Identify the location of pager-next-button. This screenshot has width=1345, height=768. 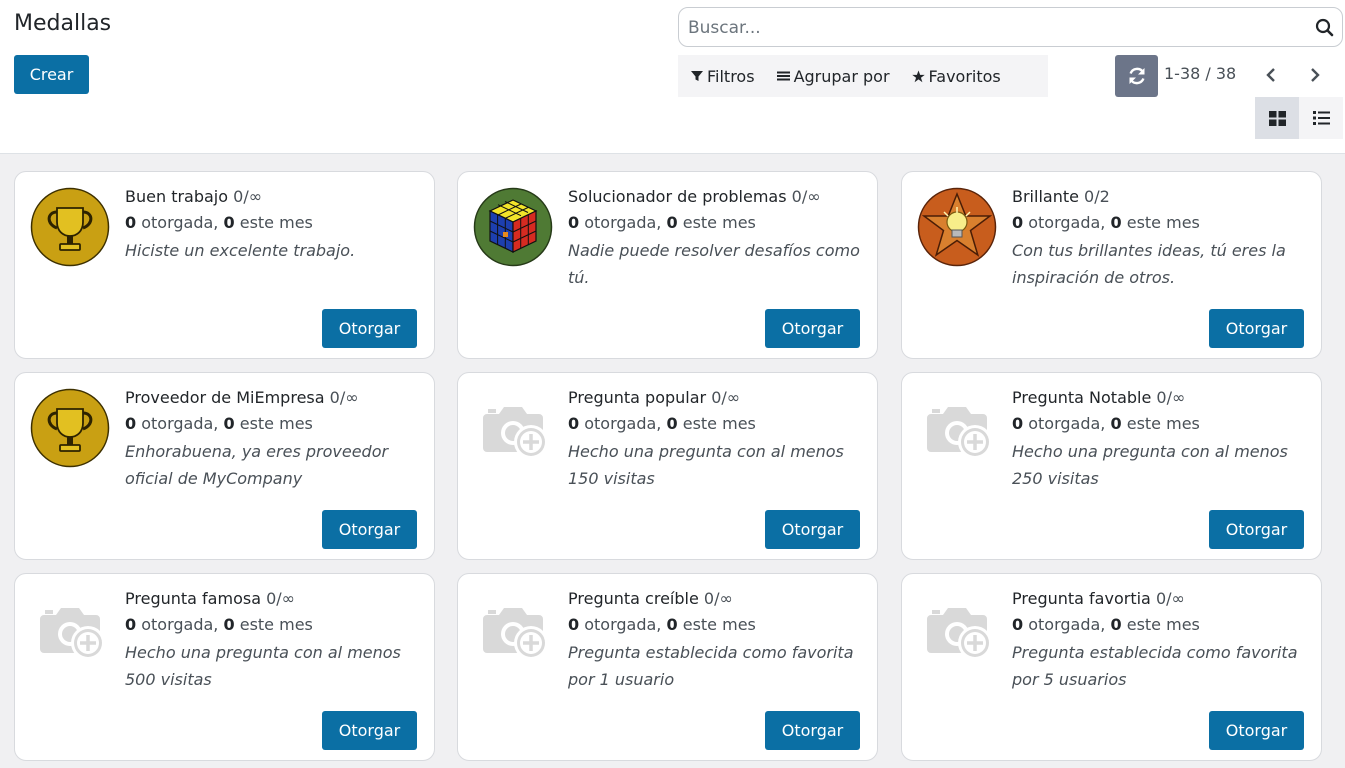
(1315, 75).